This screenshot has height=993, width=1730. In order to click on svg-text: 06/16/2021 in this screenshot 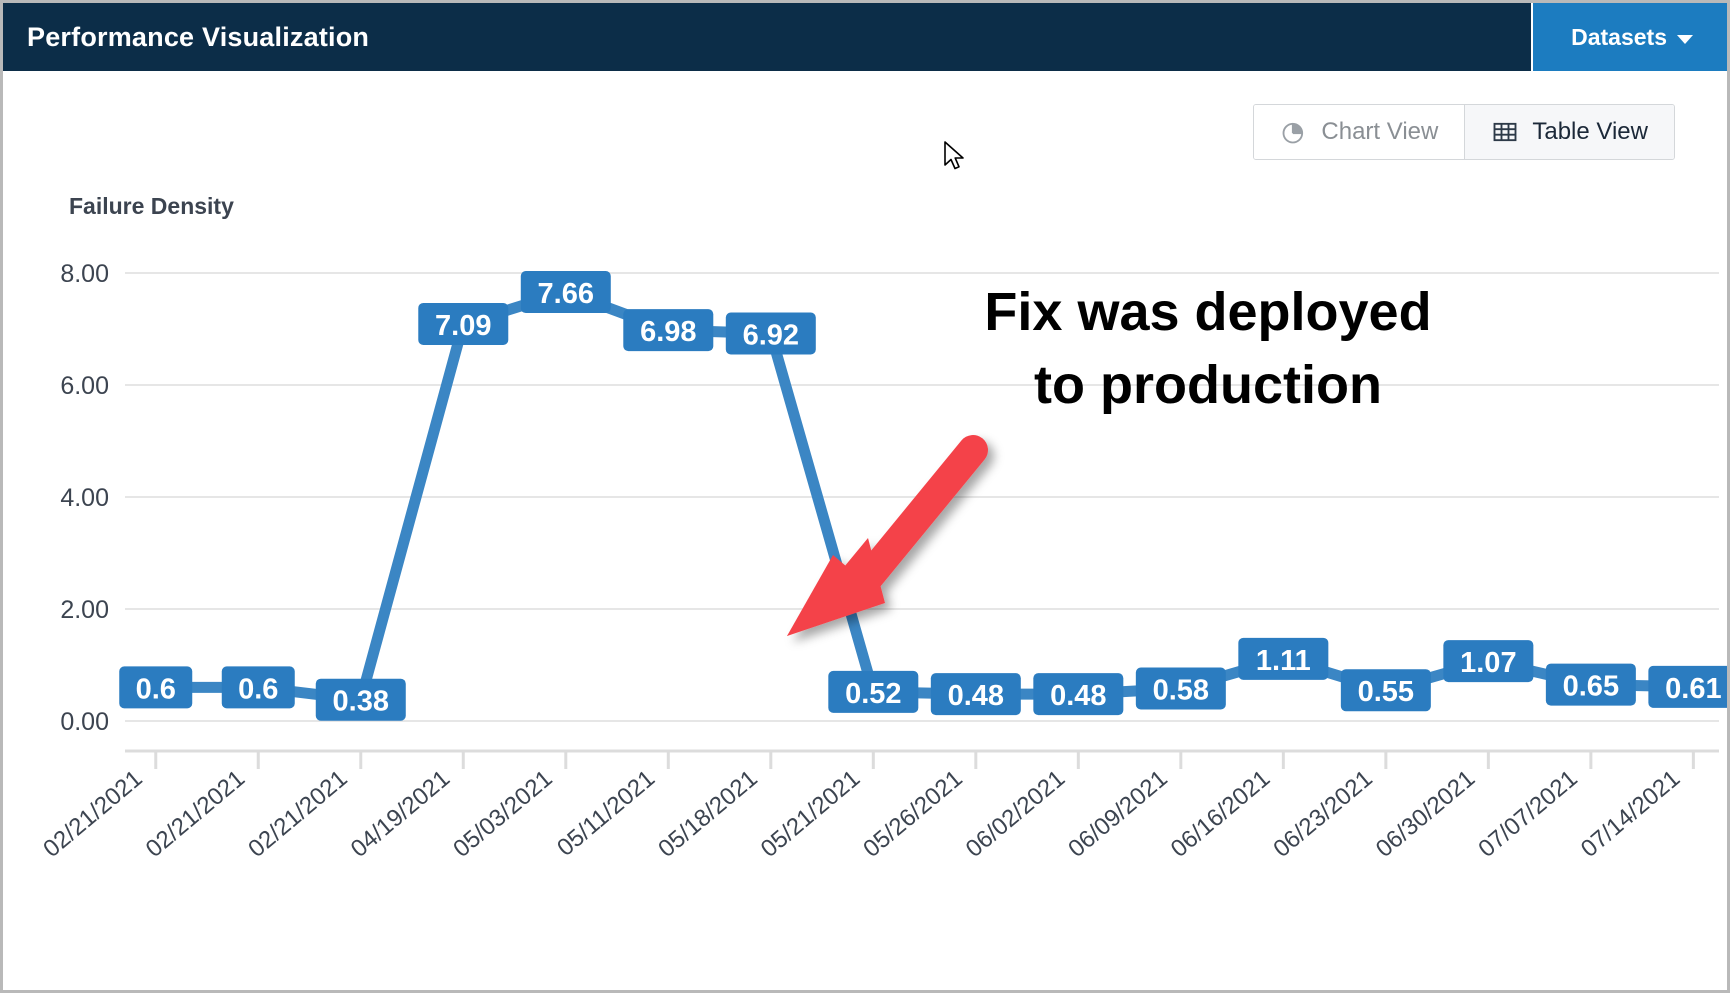, I will do `click(1220, 814)`.